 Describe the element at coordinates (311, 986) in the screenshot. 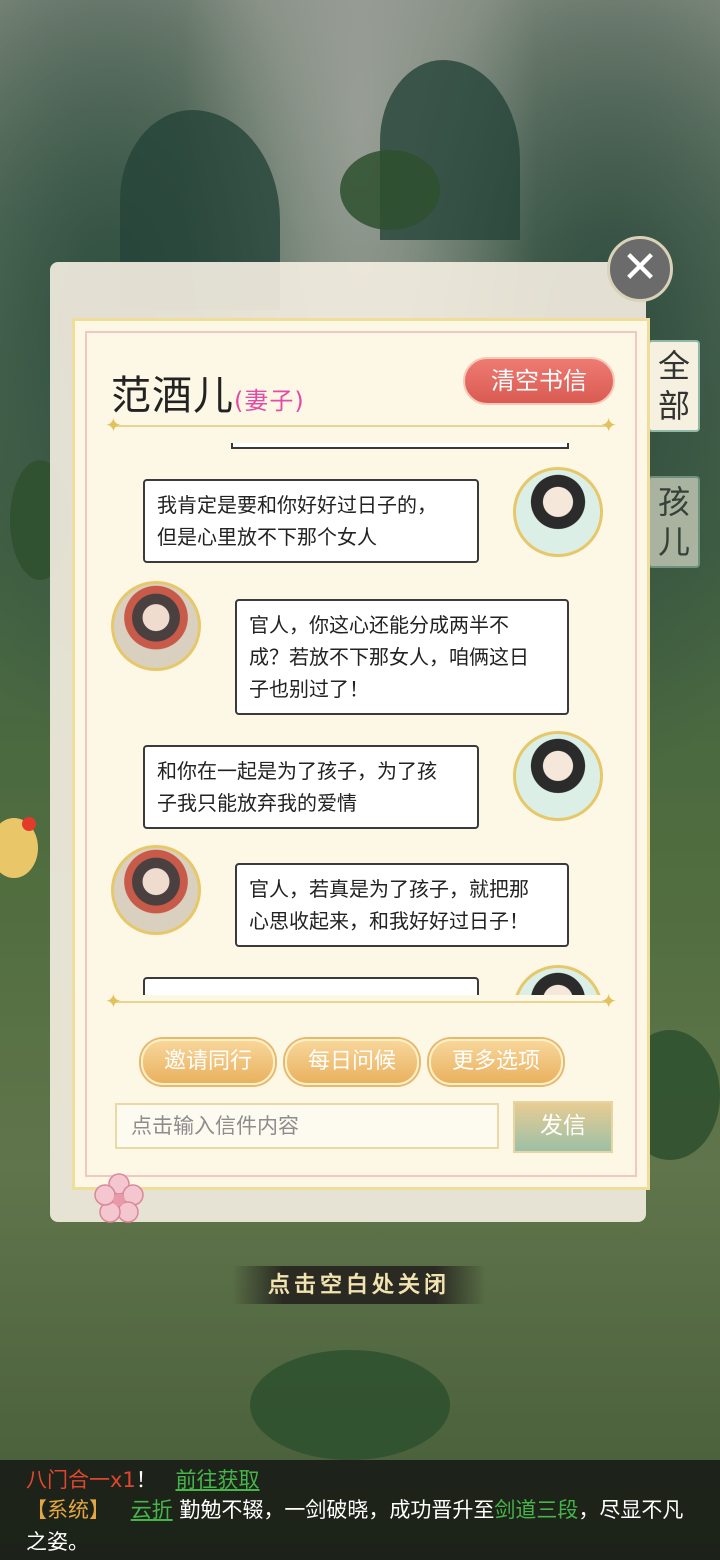

I see `message-bubble` at that location.